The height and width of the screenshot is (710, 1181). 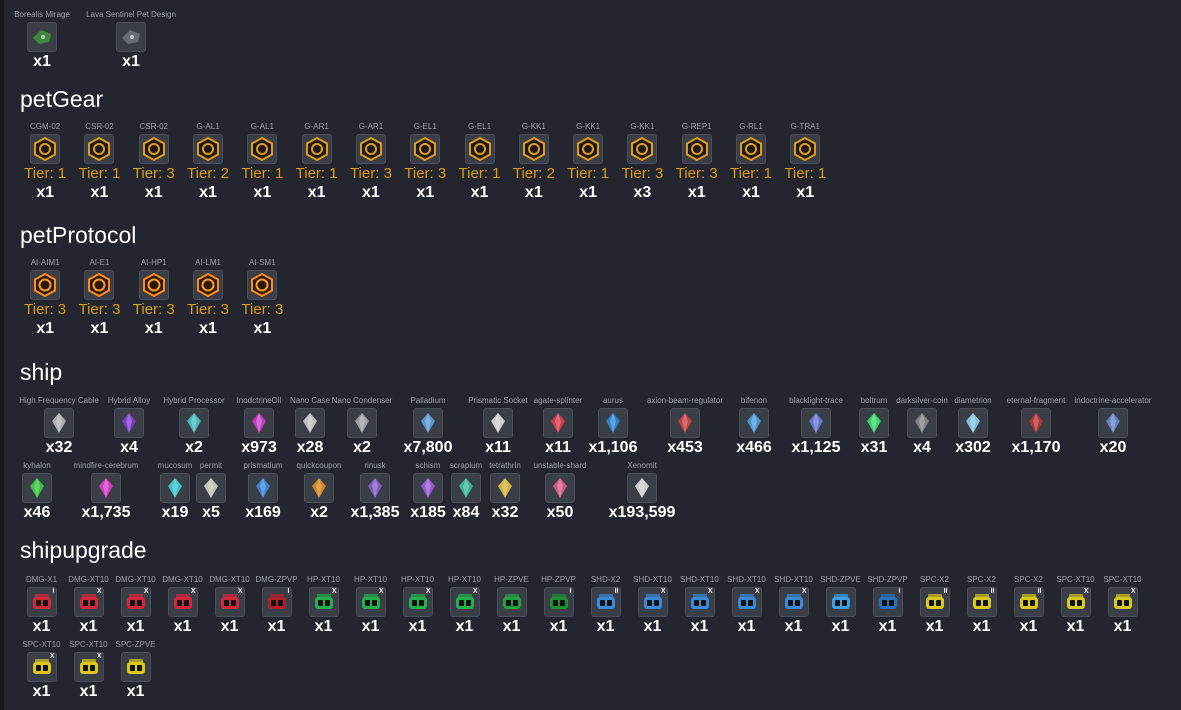 What do you see at coordinates (588, 162) in the screenshot?
I see `petgear-item: G-KK1 Tier: 1 x1` at bounding box center [588, 162].